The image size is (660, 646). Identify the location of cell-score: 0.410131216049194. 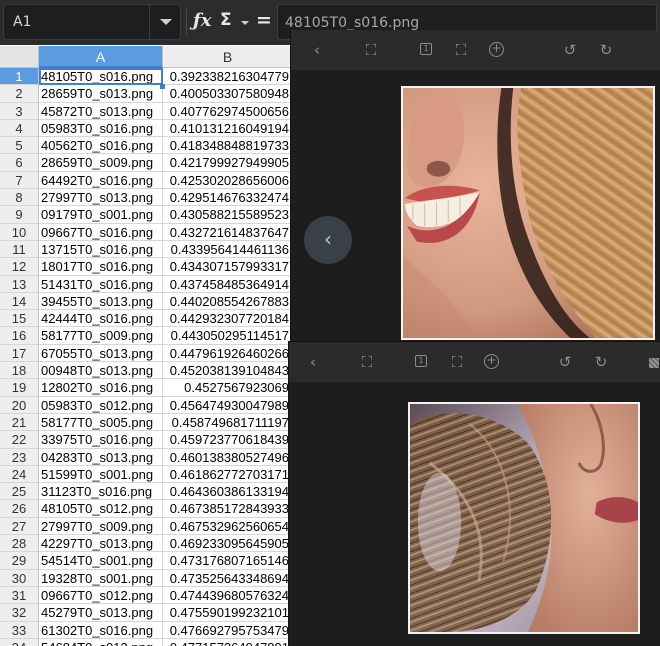
(228, 128).